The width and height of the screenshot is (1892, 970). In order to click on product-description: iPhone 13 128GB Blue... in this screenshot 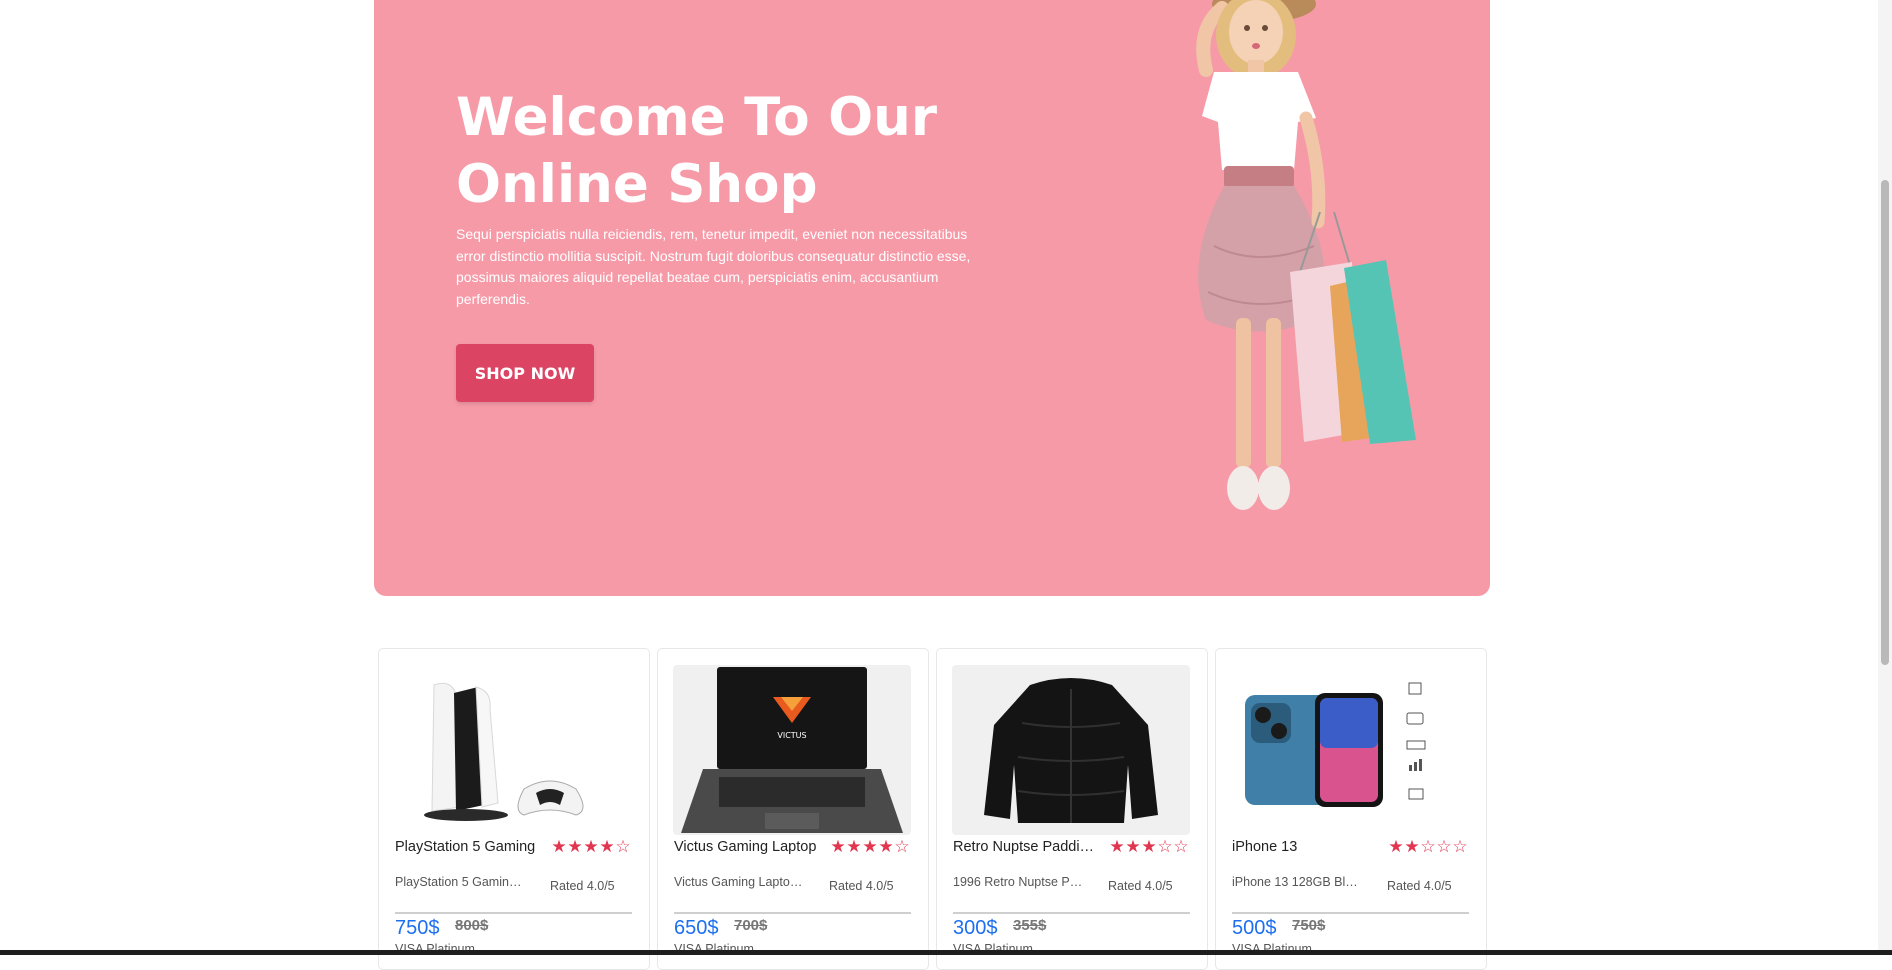, I will do `click(1297, 882)`.